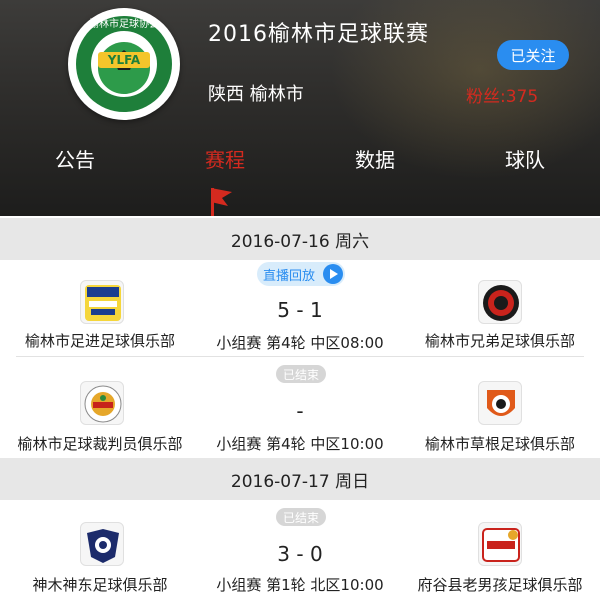  Describe the element at coordinates (525, 160) in the screenshot. I see `tab-teams: 球队` at that location.